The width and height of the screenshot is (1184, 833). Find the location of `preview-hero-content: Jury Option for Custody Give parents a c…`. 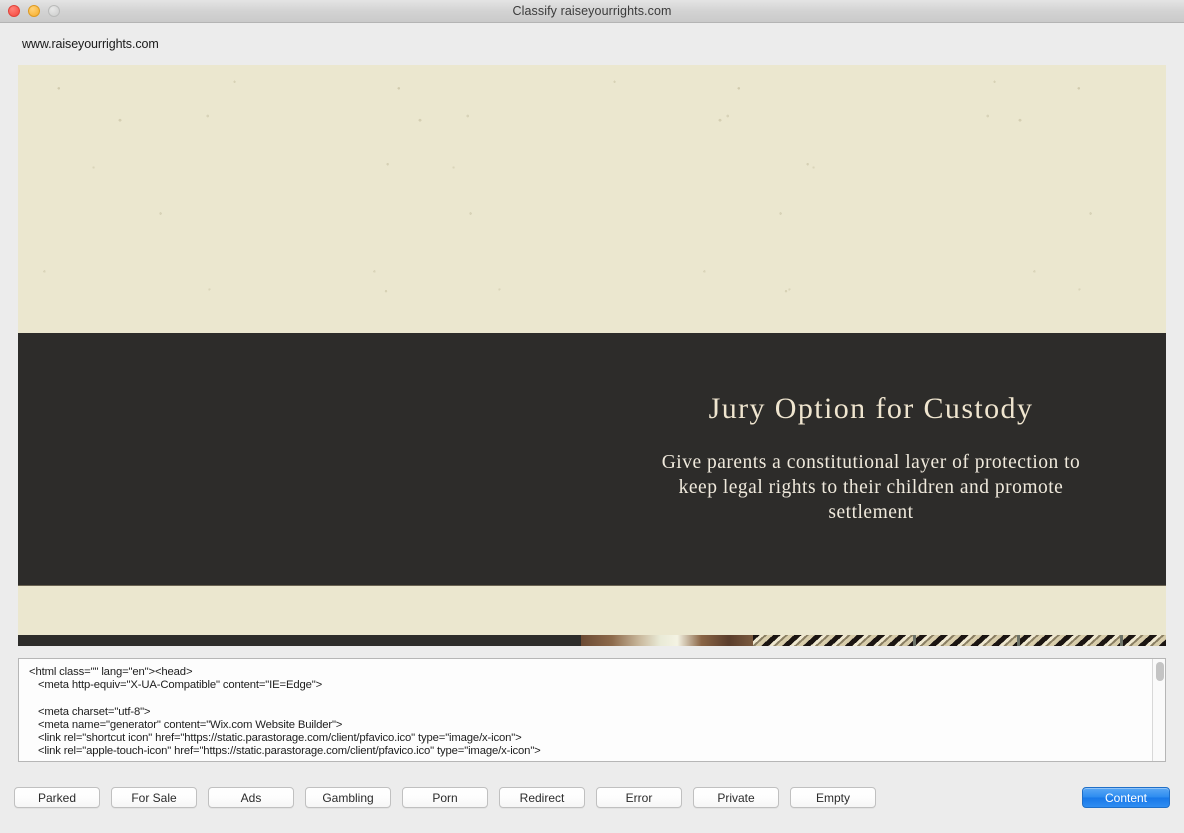

preview-hero-content: Jury Option for Custody Give parents a c… is located at coordinates (871, 459).